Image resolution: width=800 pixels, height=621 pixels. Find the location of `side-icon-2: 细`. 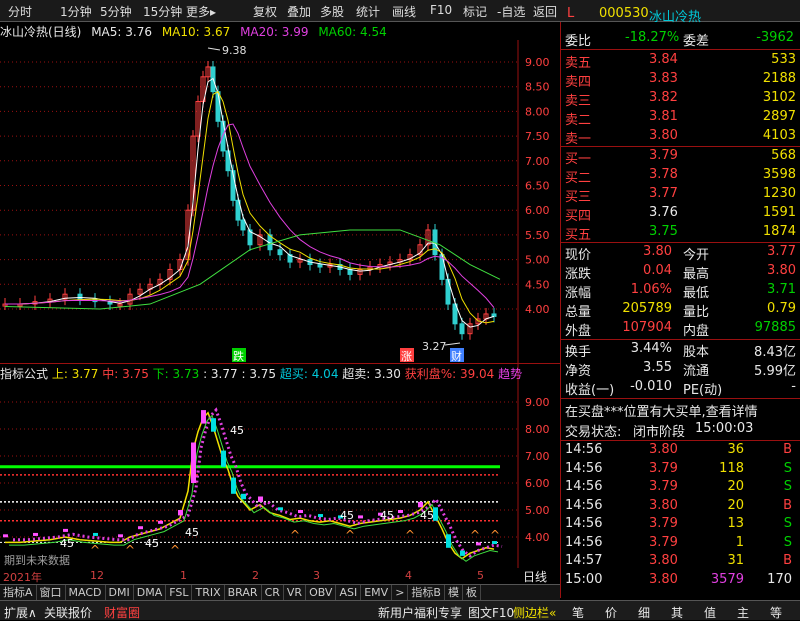

side-icon-2: 细 is located at coordinates (644, 612).